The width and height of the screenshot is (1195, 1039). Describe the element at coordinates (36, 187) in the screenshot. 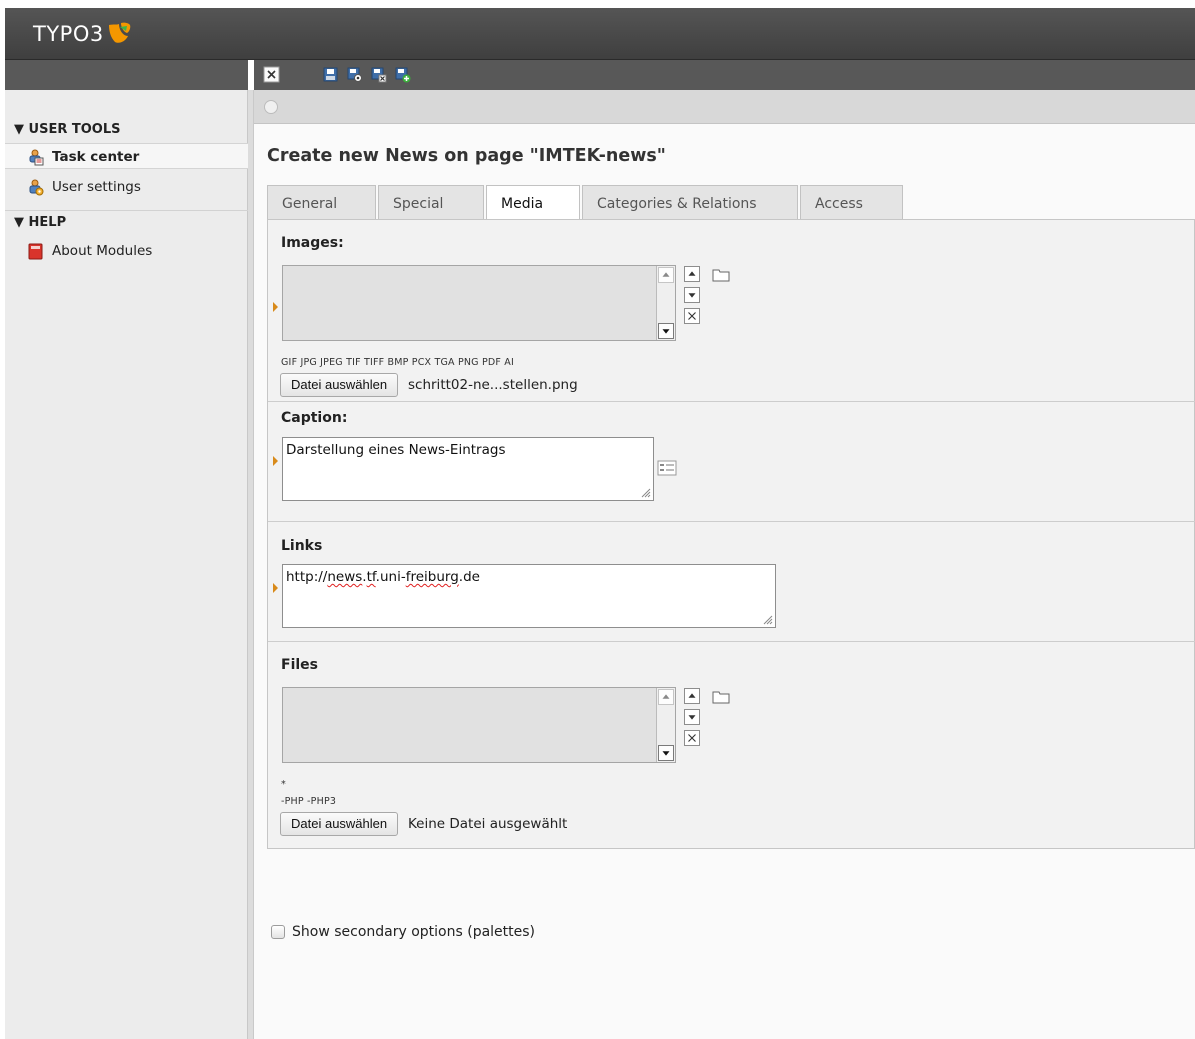

I see `user-settings-icon` at that location.